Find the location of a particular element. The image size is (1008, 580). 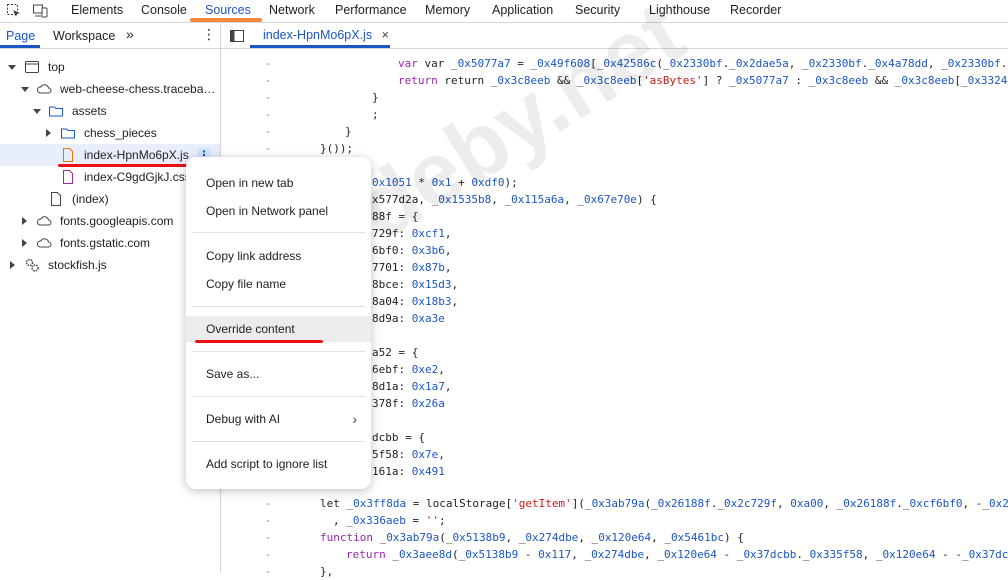

tab-console: Console is located at coordinates (164, 10).